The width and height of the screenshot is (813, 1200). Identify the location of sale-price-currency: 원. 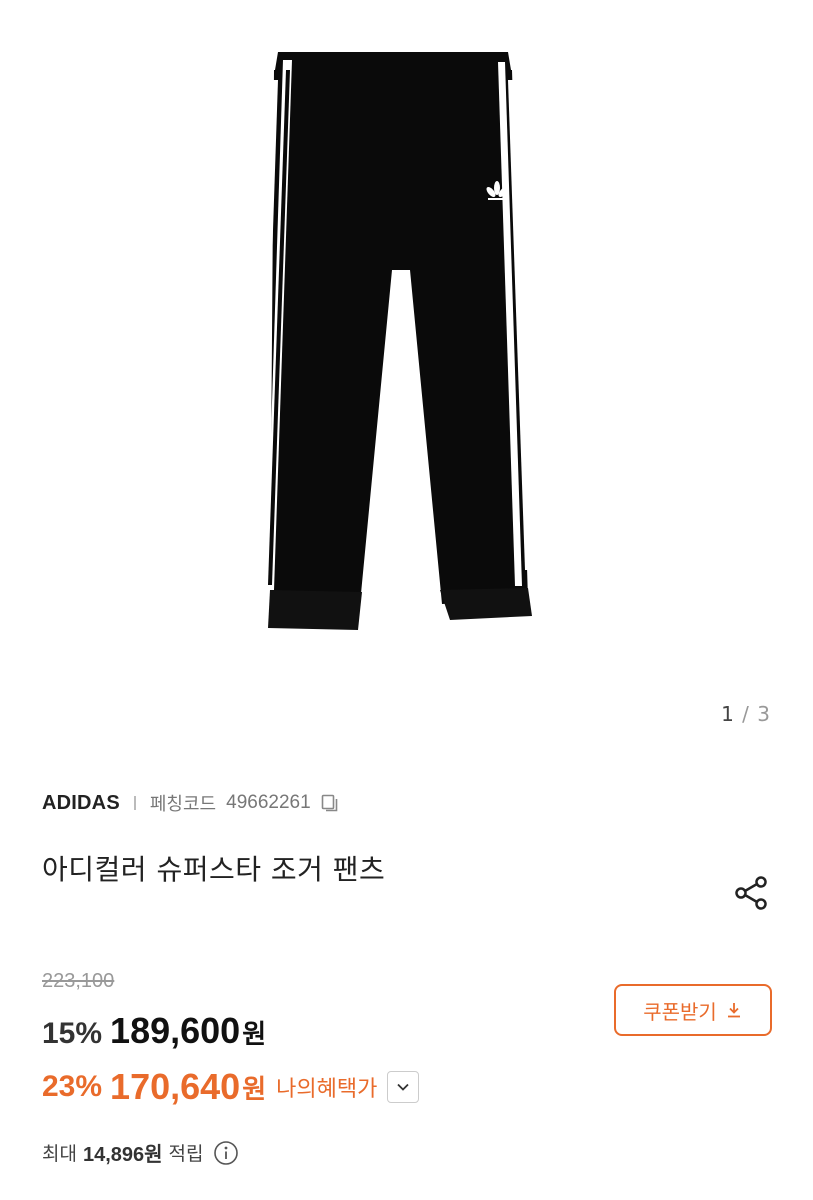
(254, 1035).